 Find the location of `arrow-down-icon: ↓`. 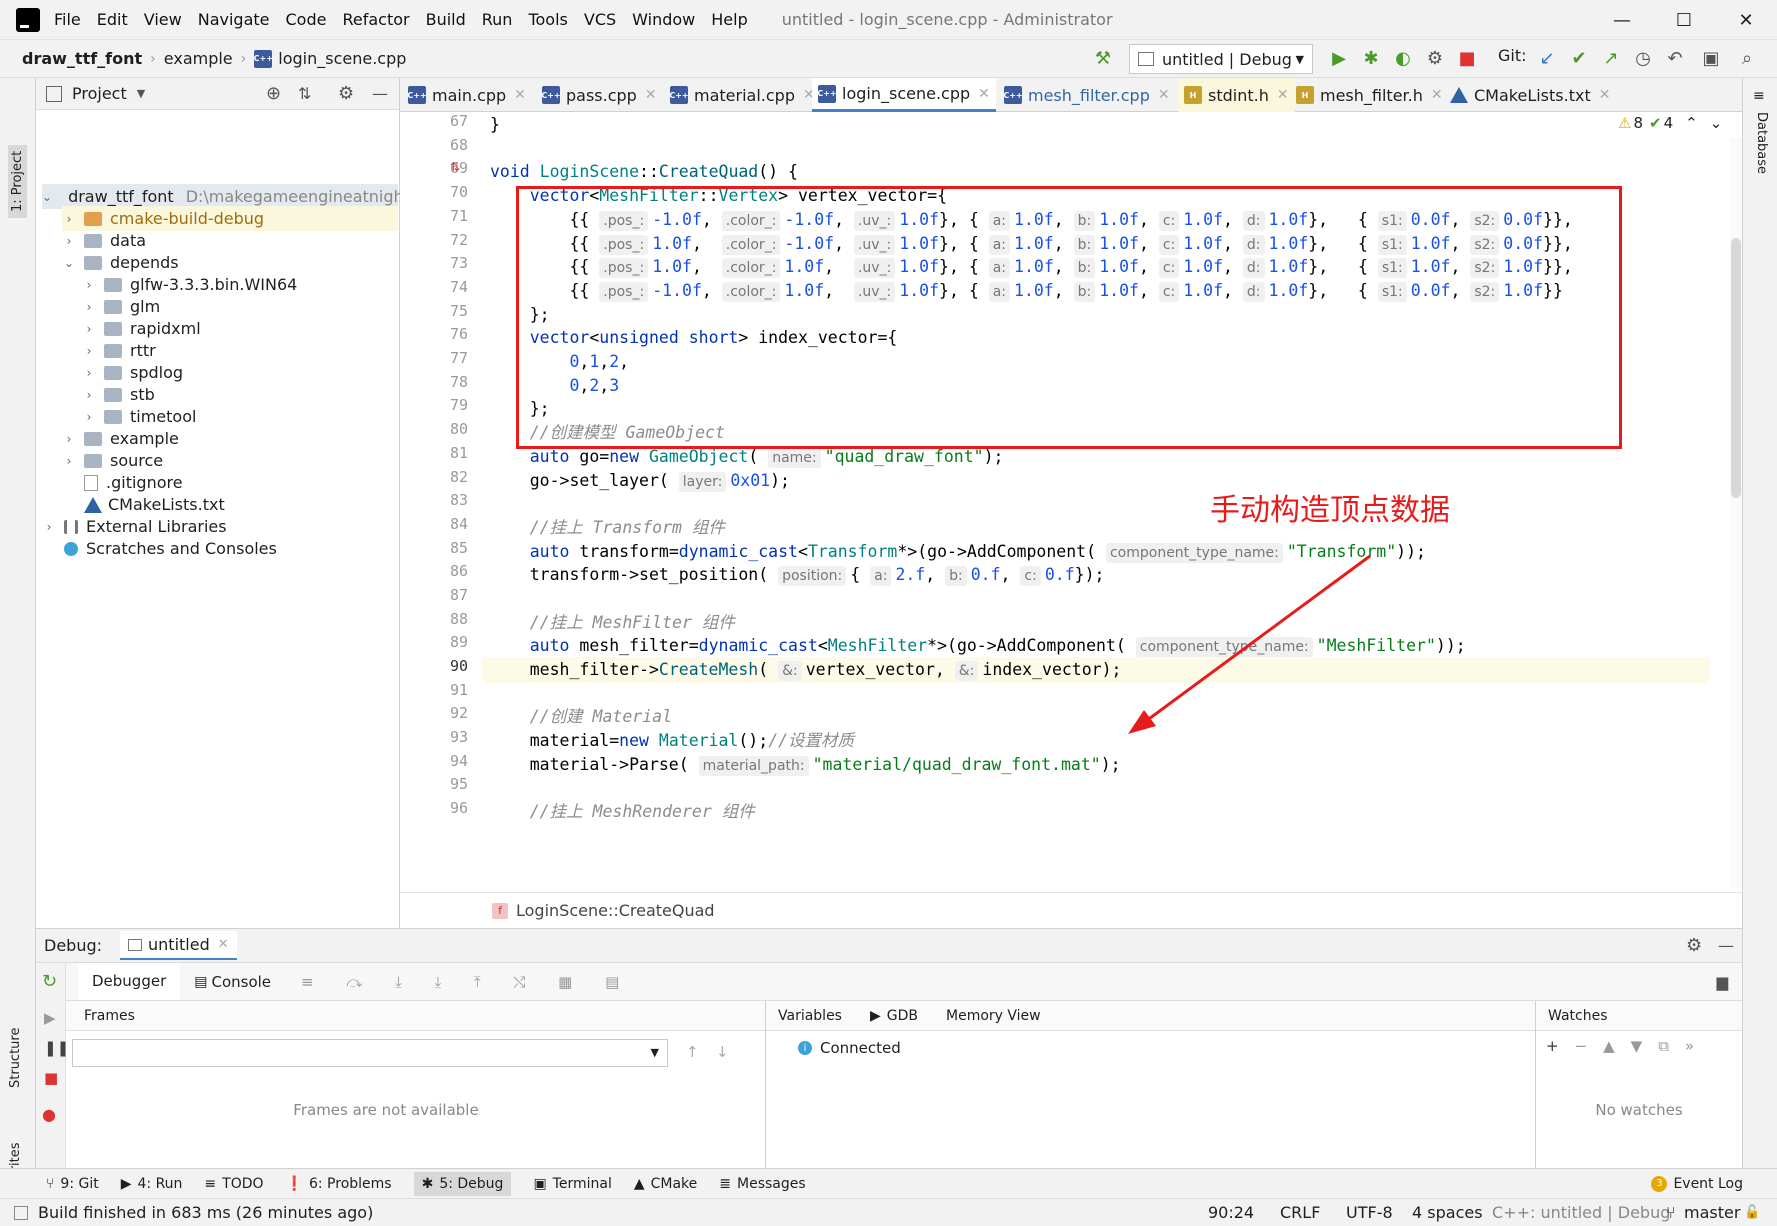

arrow-down-icon: ↓ is located at coordinates (722, 1052).